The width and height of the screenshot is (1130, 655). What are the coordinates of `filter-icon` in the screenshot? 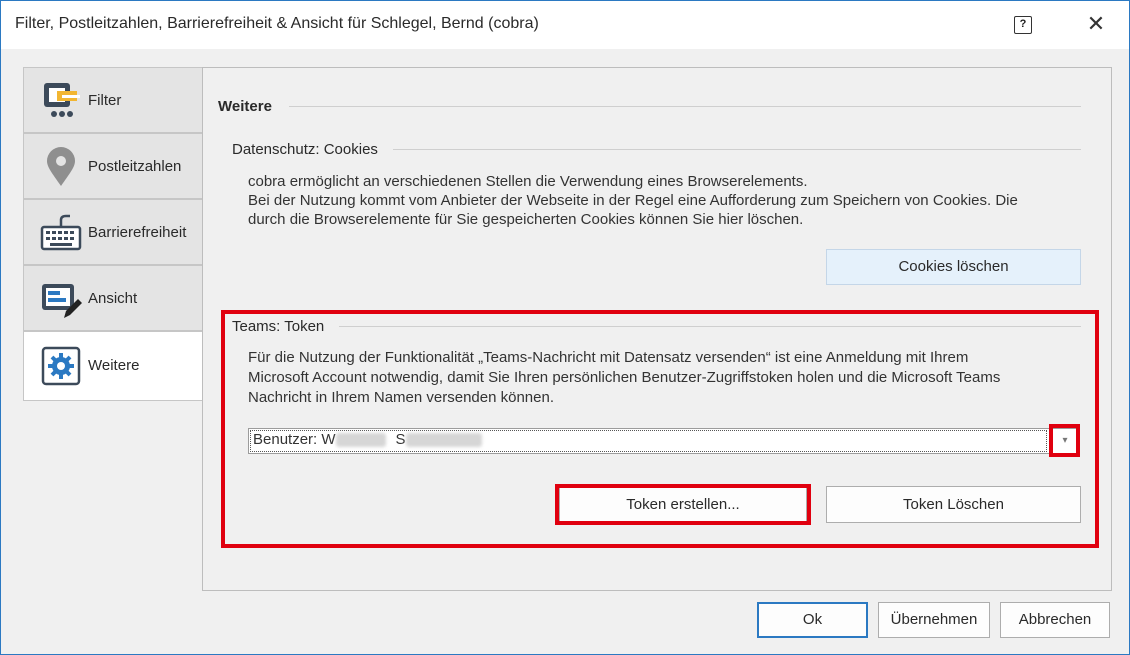 It's located at (62, 100).